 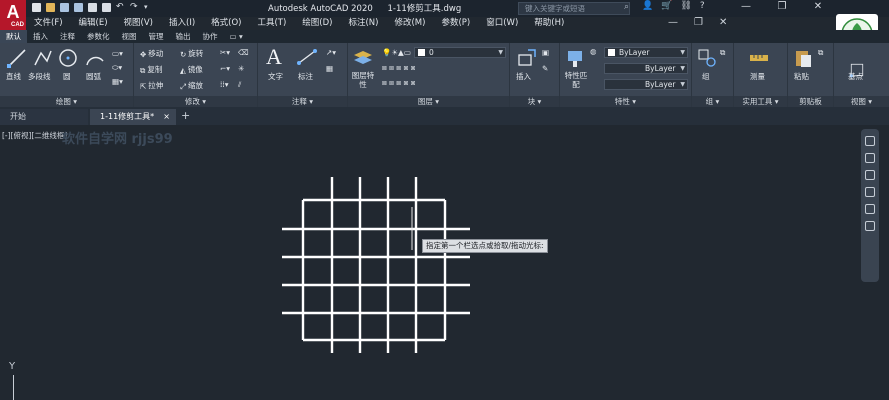 I want to click on dimension-icon, so click(x=307, y=58).